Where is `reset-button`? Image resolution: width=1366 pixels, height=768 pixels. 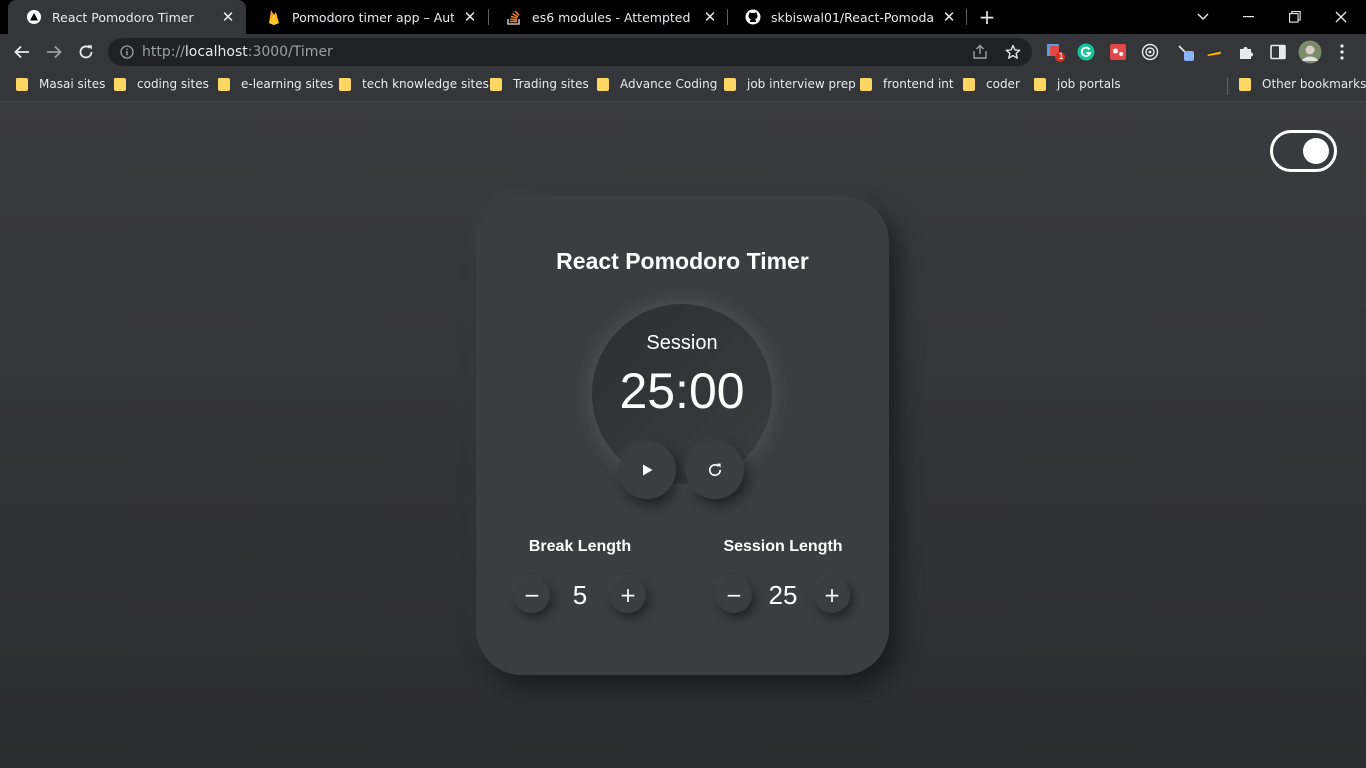
reset-button is located at coordinates (715, 470).